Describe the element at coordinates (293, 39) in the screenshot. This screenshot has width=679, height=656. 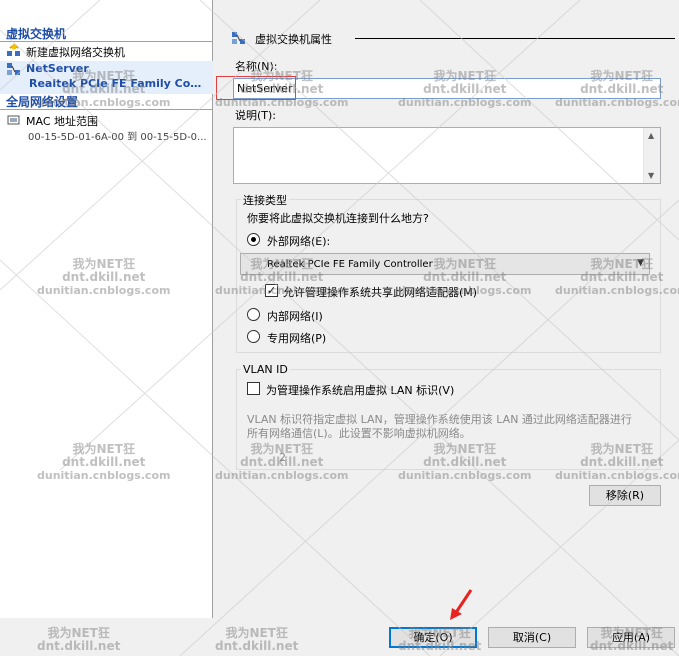
I see `properties-title: 虚拟交换机属性` at that location.